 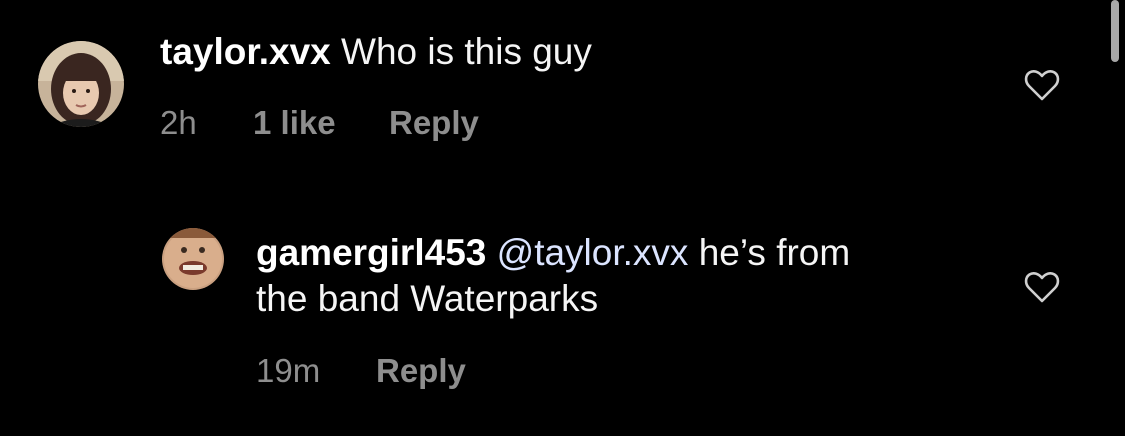 I want to click on comment-text: he’s from, so click(x=774, y=252).